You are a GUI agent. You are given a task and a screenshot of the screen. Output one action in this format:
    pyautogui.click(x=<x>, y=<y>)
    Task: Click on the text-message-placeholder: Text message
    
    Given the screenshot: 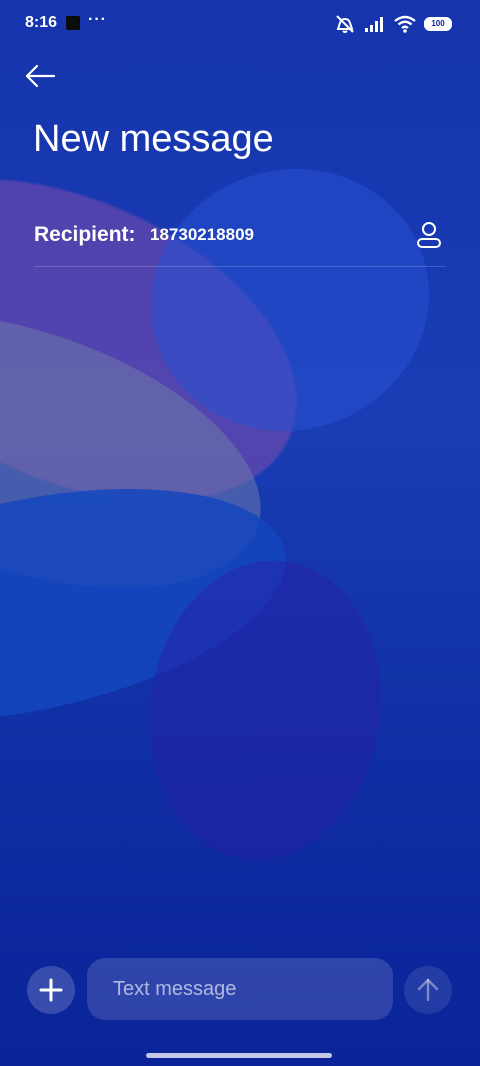 What is the action you would take?
    pyautogui.click(x=175, y=989)
    